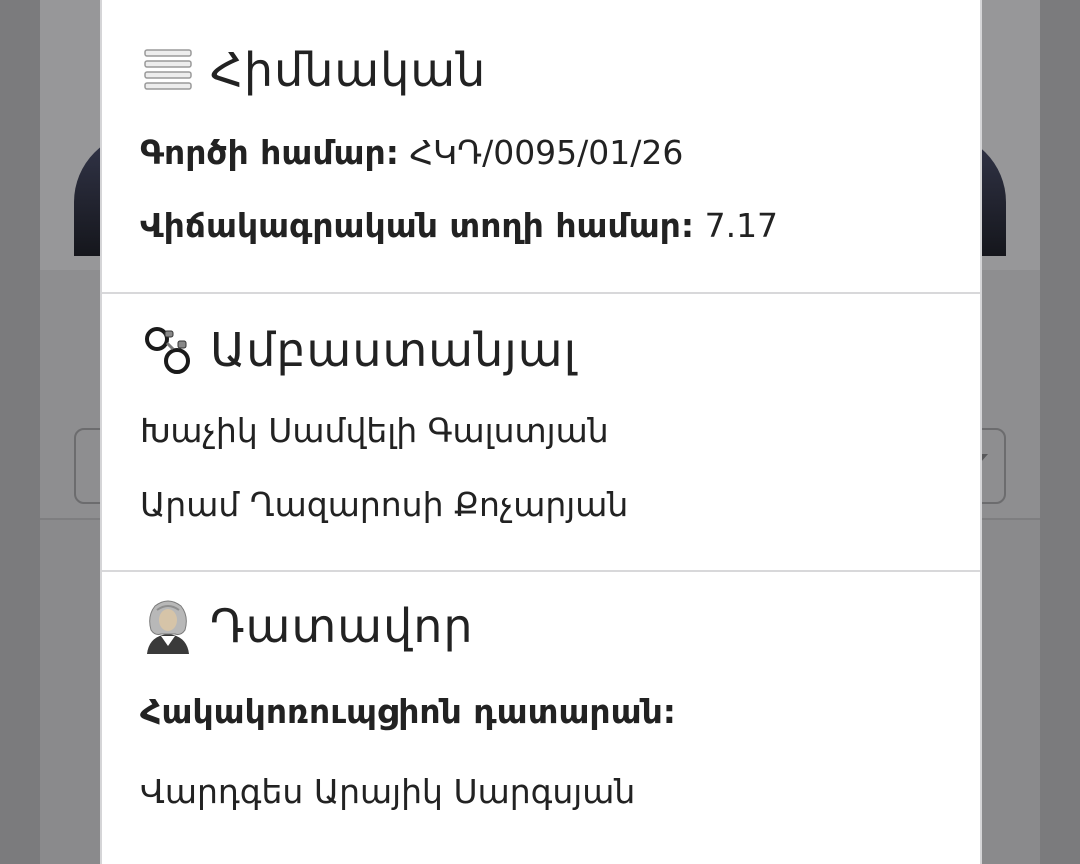 The width and height of the screenshot is (1080, 864). Describe the element at coordinates (348, 70) in the screenshot. I see `basic-section-title: Հիմնական` at that location.